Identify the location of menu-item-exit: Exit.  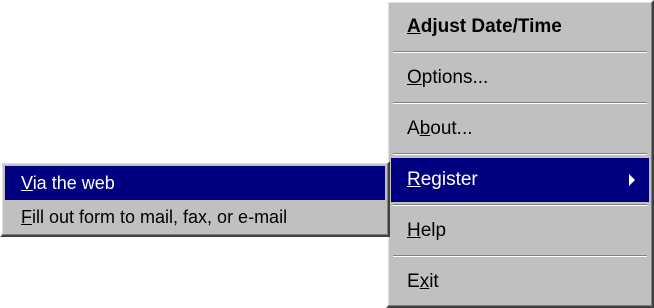
(520, 282).